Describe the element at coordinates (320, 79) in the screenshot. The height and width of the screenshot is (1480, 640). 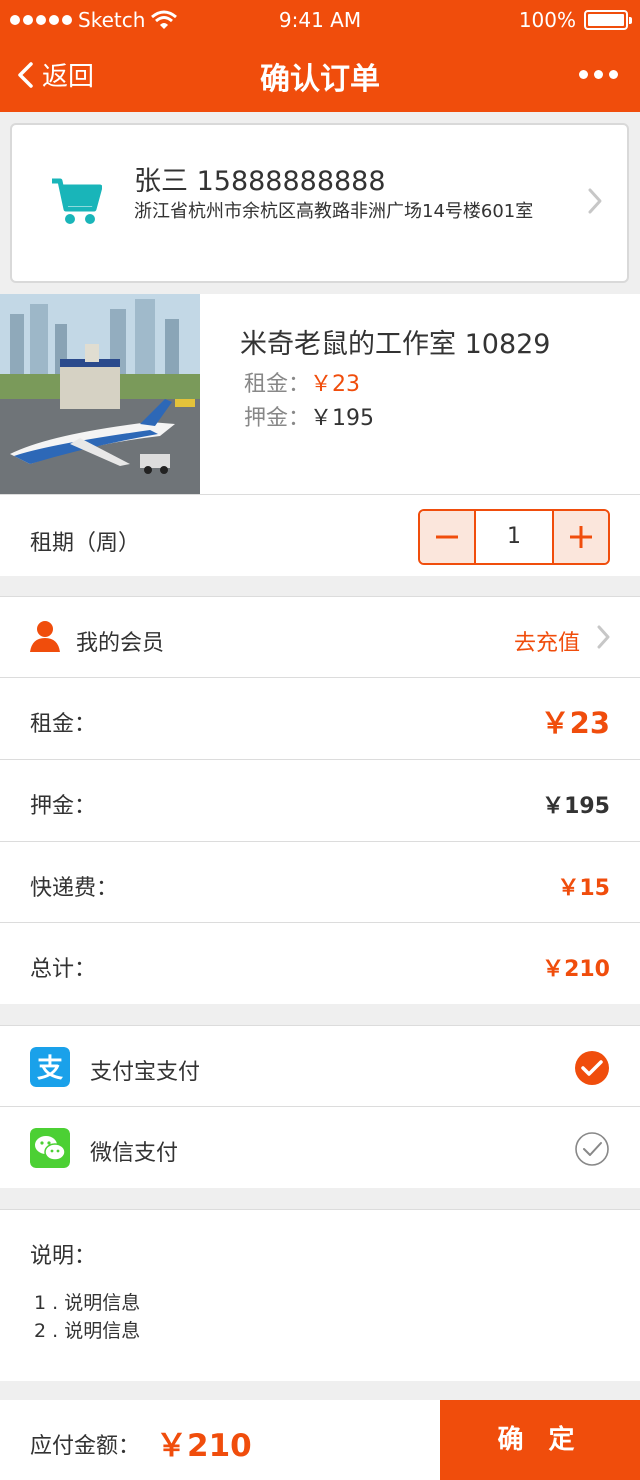
I see `page-title: 确认订单` at that location.